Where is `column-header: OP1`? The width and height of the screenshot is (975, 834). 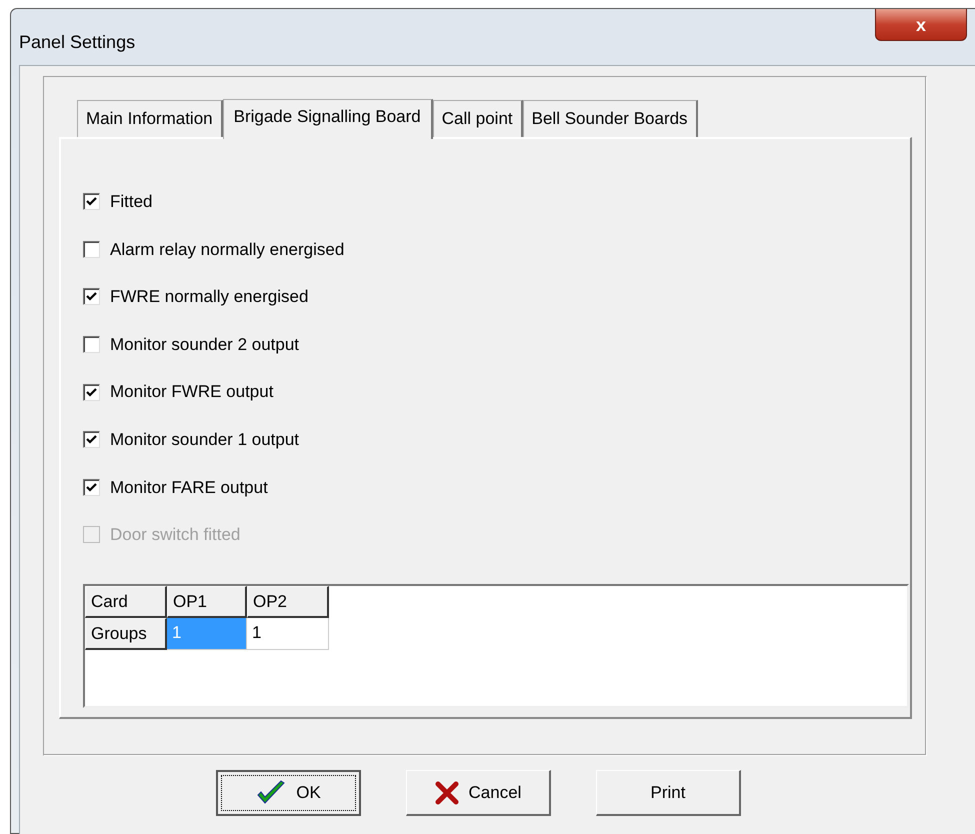
column-header: OP1 is located at coordinates (207, 602).